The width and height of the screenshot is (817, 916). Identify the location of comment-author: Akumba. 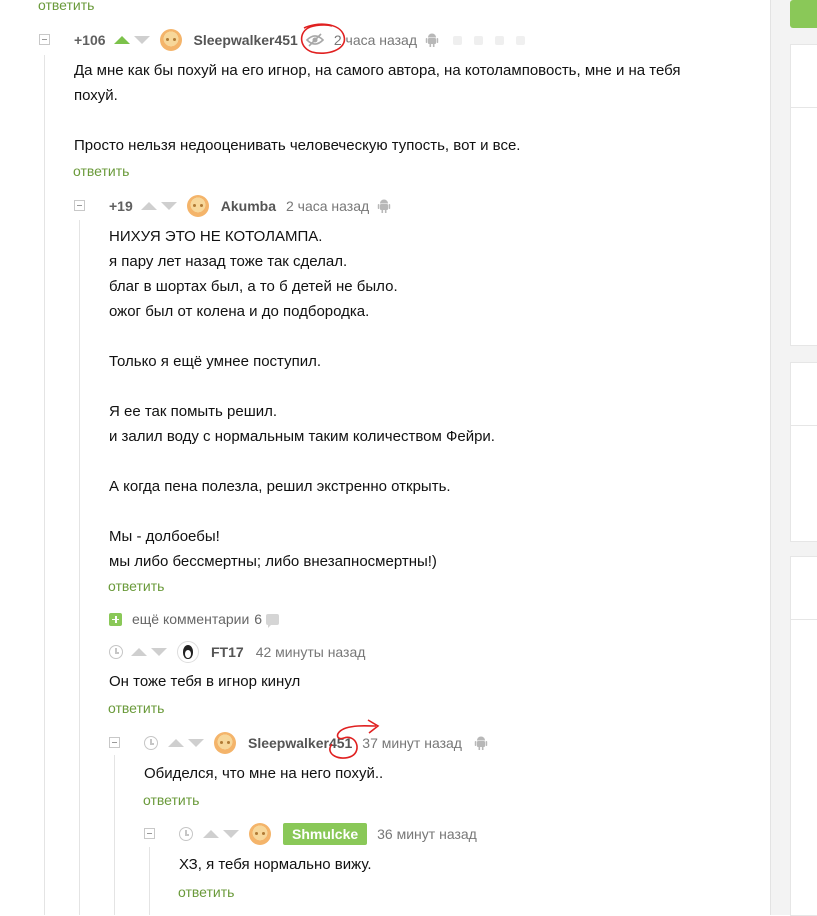
(248, 206).